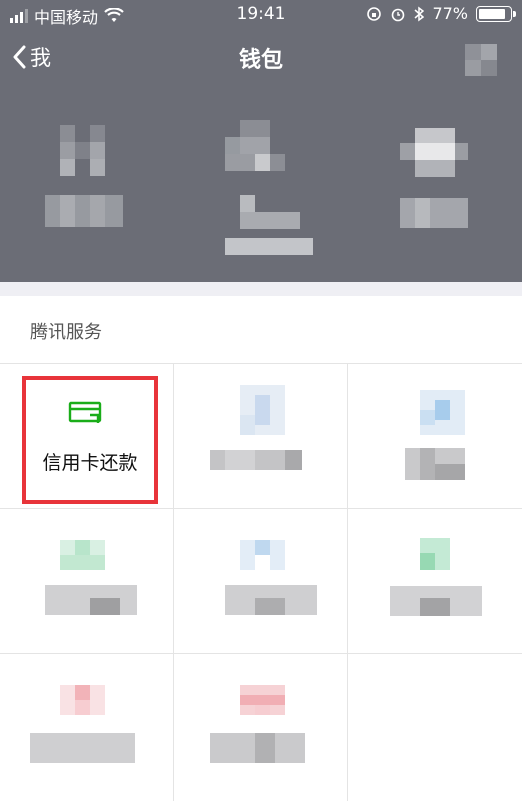 This screenshot has height=801, width=522. Describe the element at coordinates (481, 60) in the screenshot. I see `more-button-mosaic` at that location.